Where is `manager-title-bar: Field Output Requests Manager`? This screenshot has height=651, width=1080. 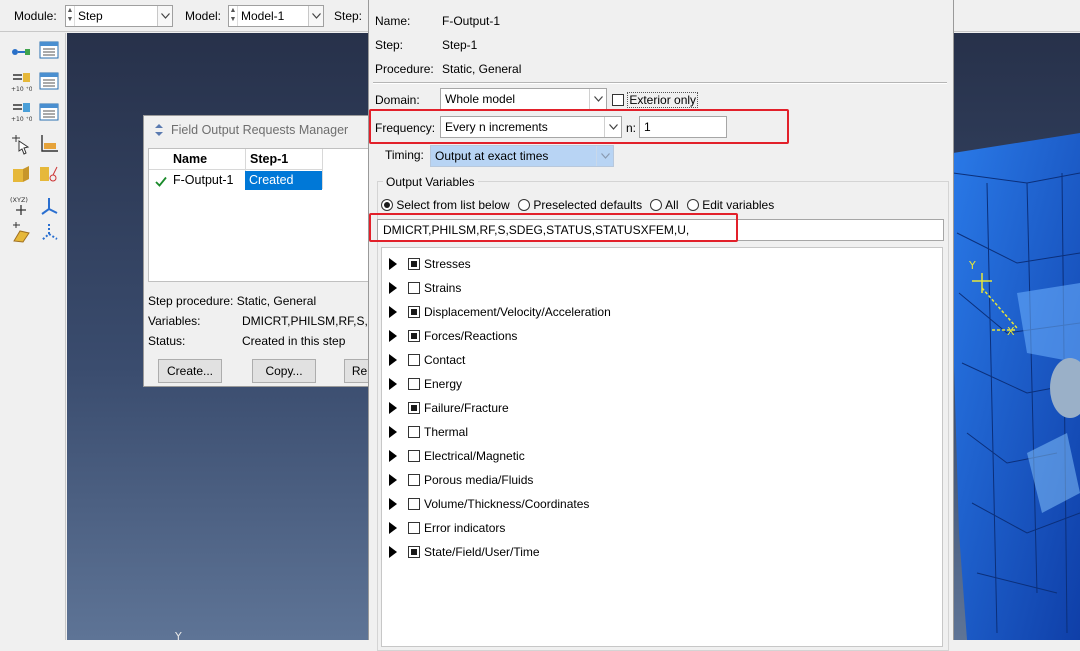
manager-title-bar: Field Output Requests Manager is located at coordinates (250, 130).